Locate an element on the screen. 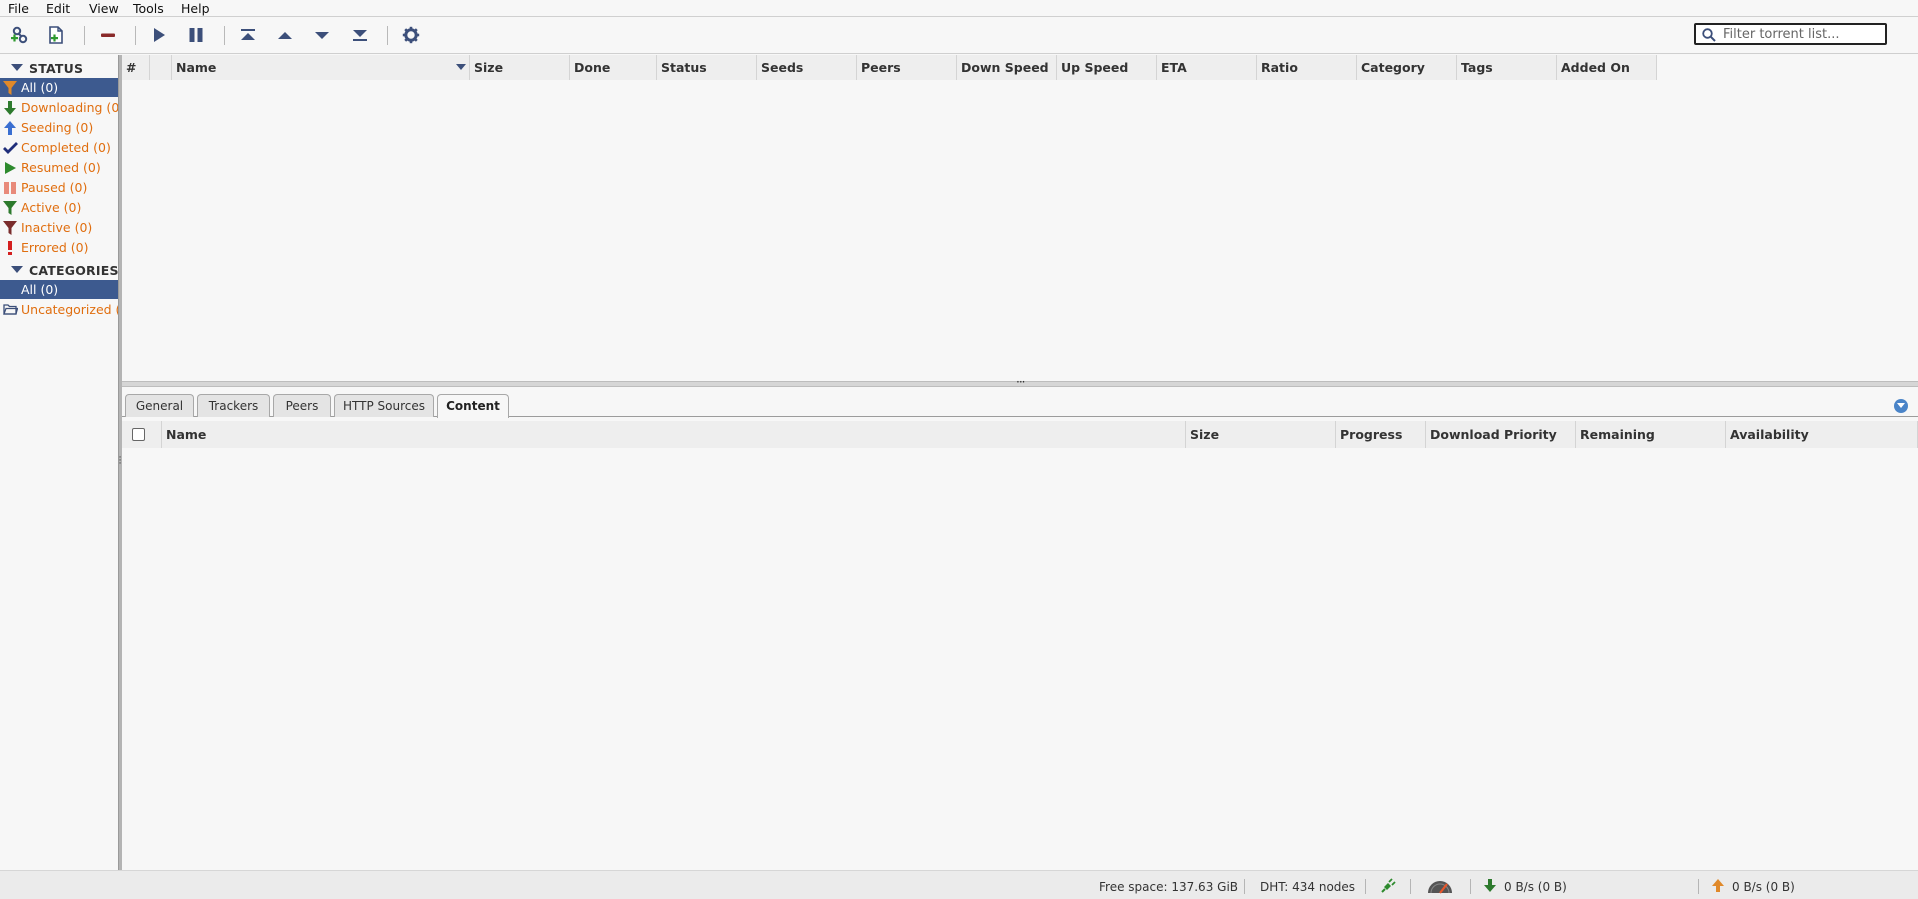  move-down-icon is located at coordinates (322, 35).